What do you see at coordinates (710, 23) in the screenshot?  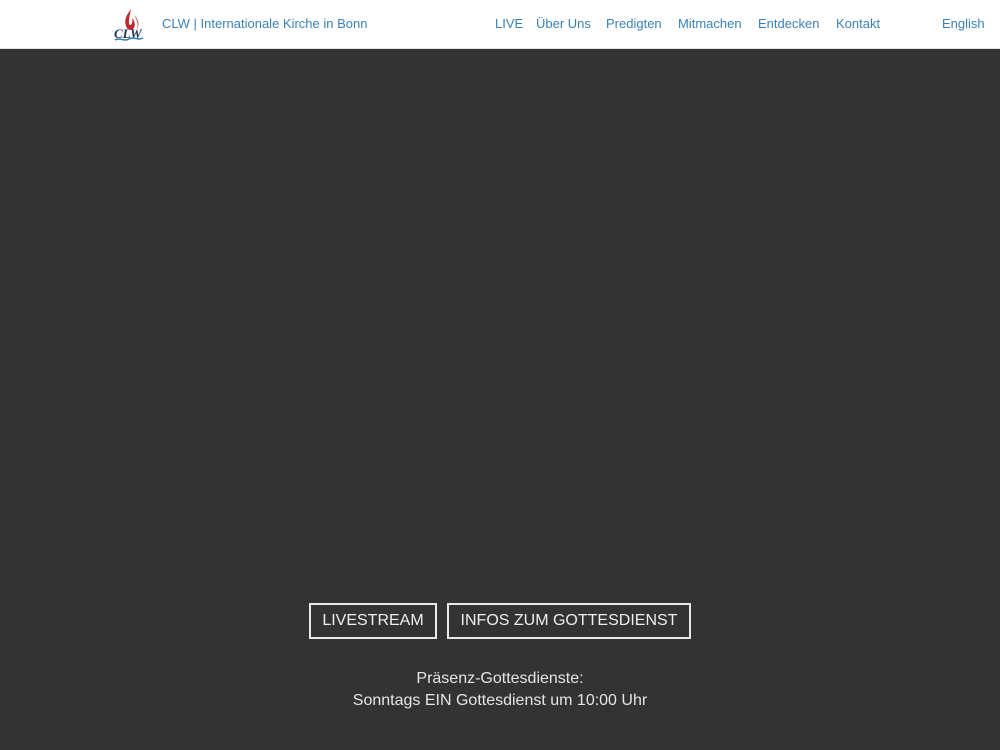 I see `nav-item-mitmachen: Mitmachen` at bounding box center [710, 23].